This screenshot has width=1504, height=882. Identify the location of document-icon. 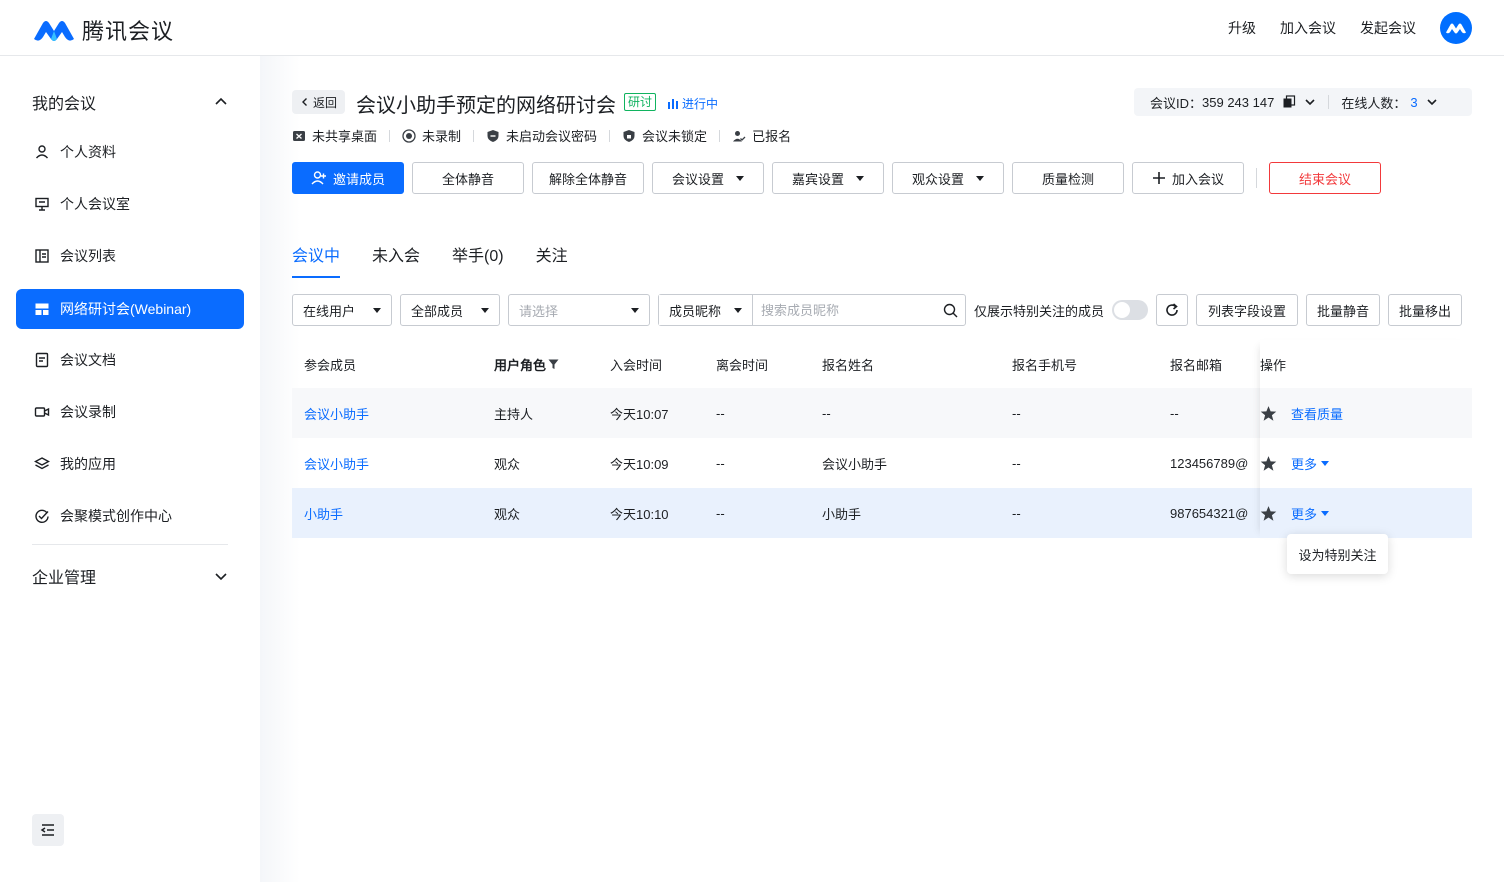
(42, 360).